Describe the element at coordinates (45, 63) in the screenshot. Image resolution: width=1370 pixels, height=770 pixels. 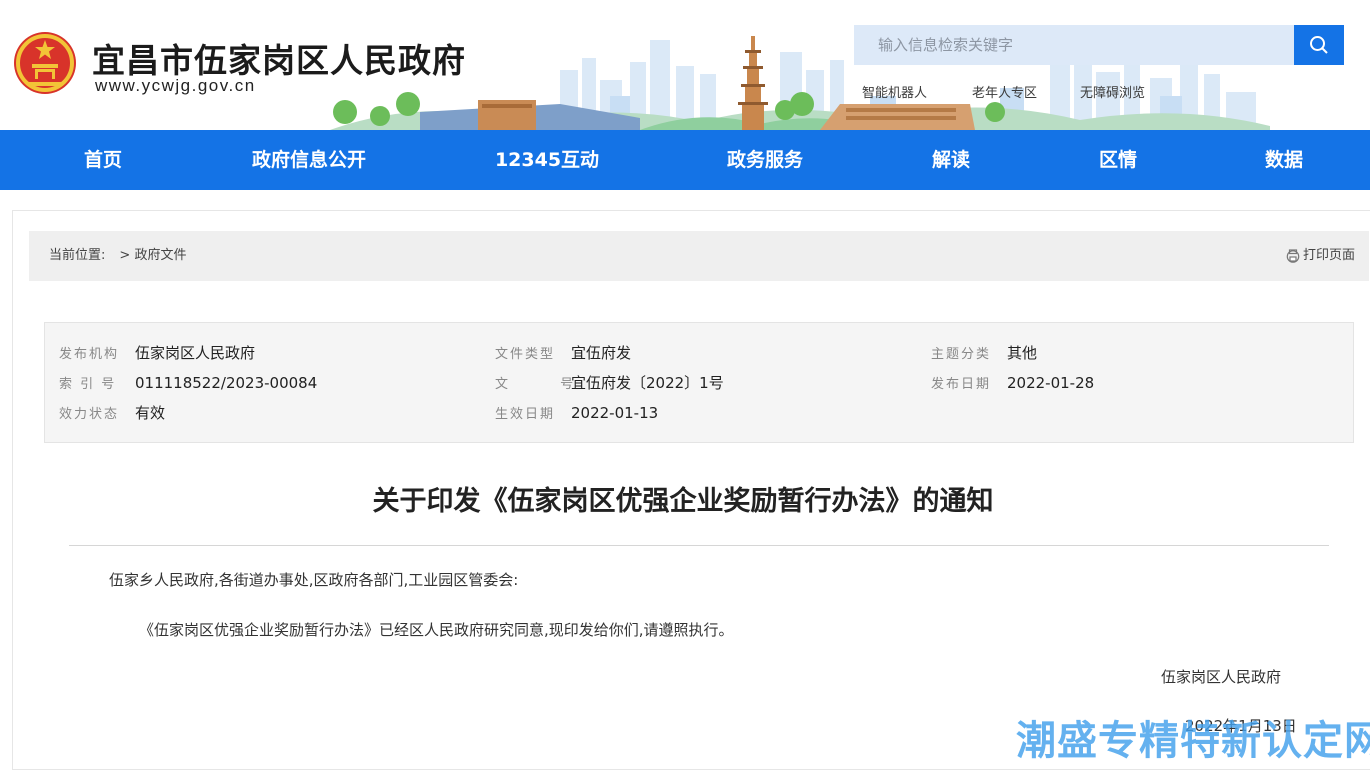
I see `national-emblem-icon` at that location.